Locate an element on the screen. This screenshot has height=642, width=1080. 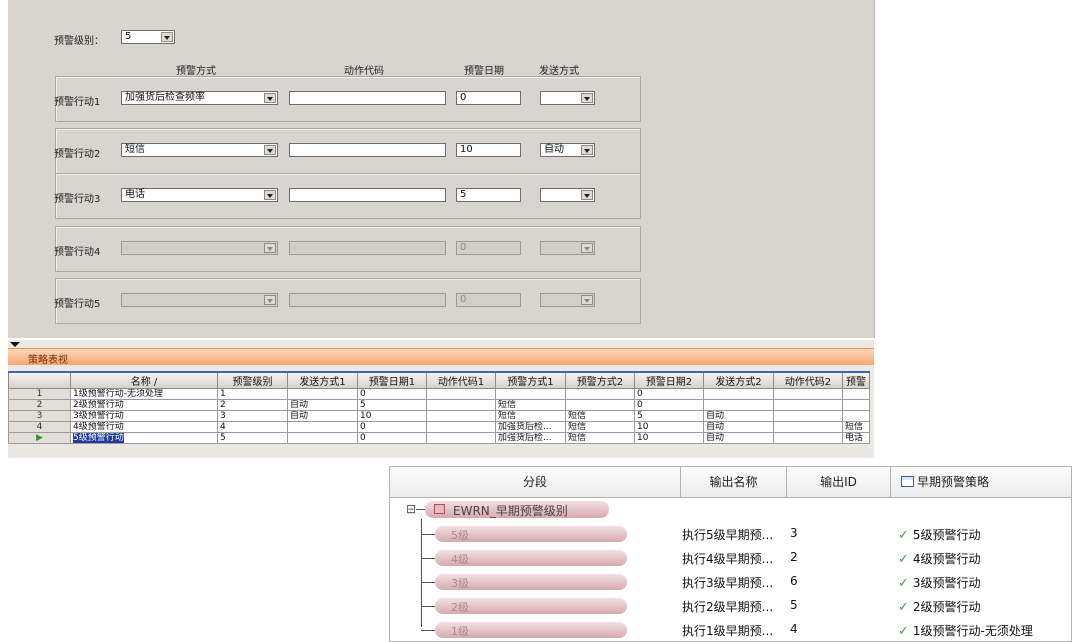
action-method-select: 短信 is located at coordinates (199, 150).